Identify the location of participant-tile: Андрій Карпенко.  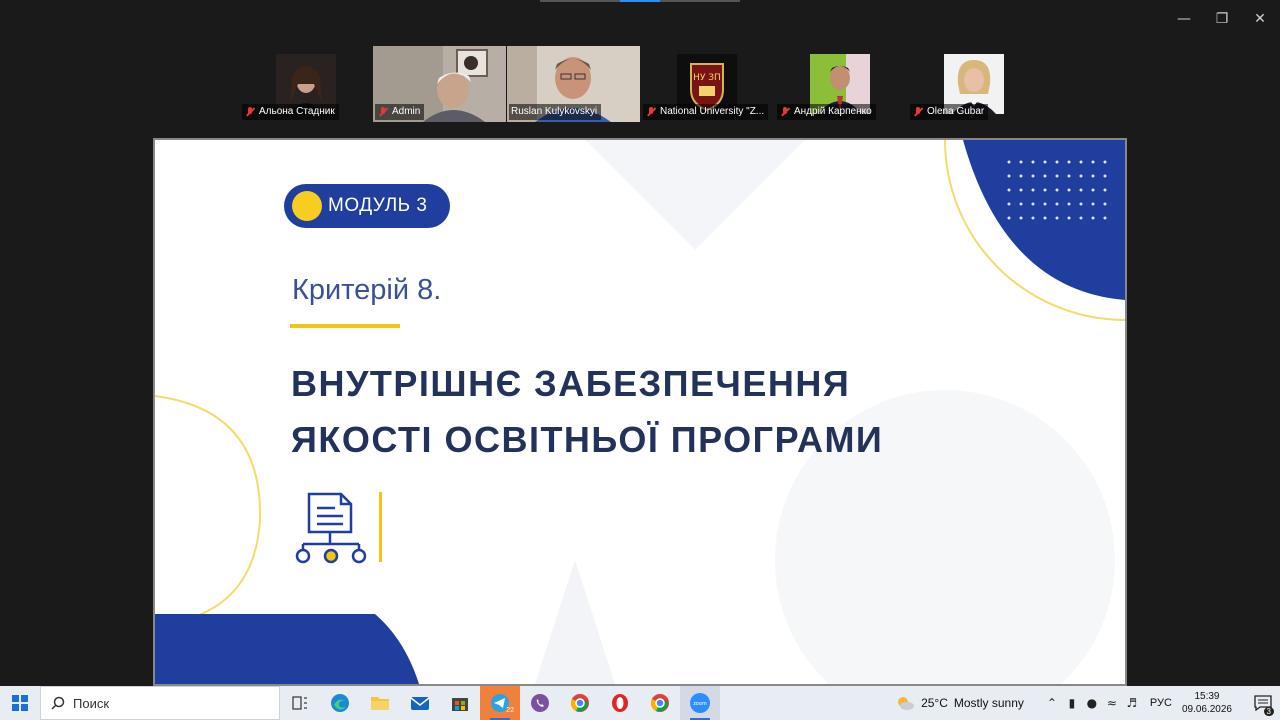
(841, 84).